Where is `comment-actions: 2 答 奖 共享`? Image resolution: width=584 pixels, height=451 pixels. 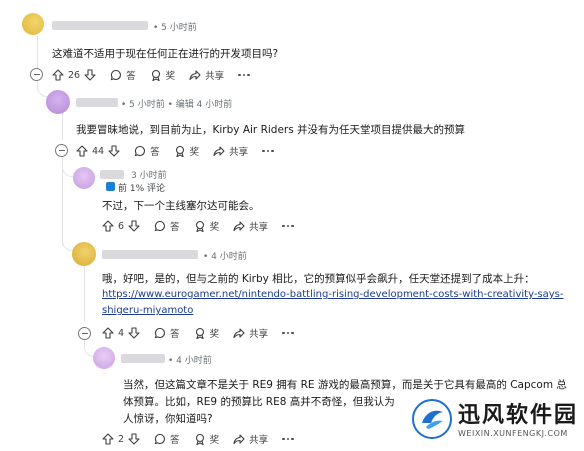 comment-actions: 2 答 奖 共享 is located at coordinates (198, 439).